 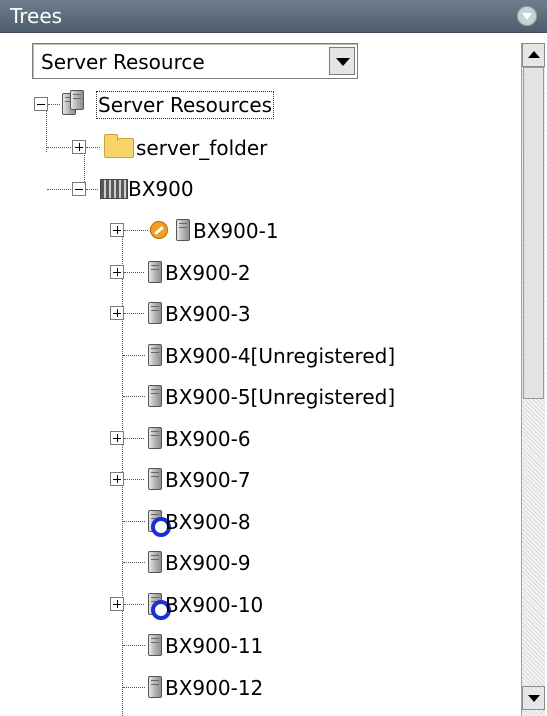 I want to click on tree-node-root: Server Resources, so click(x=259, y=105).